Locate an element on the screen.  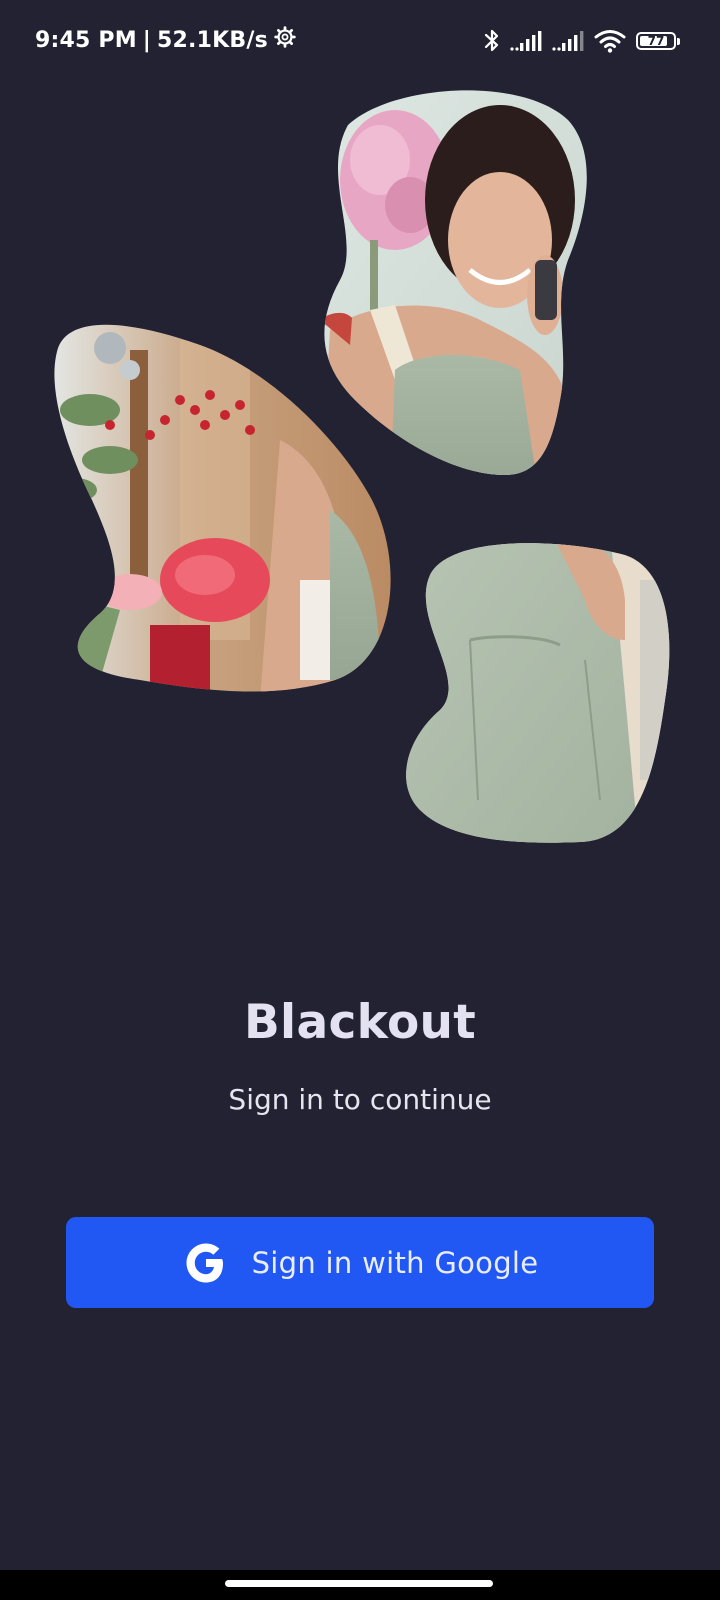
google-g-icon is located at coordinates (206, 1263).